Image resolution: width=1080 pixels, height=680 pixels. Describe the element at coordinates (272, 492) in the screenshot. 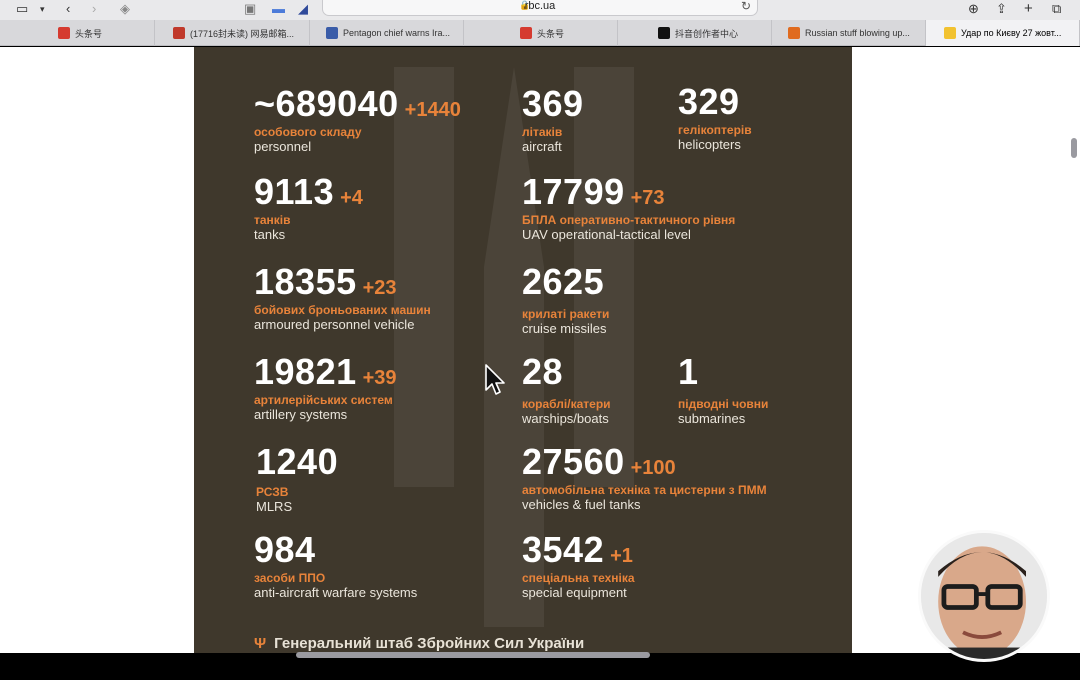

I see `stat-label-ua: РСЗВ` at that location.